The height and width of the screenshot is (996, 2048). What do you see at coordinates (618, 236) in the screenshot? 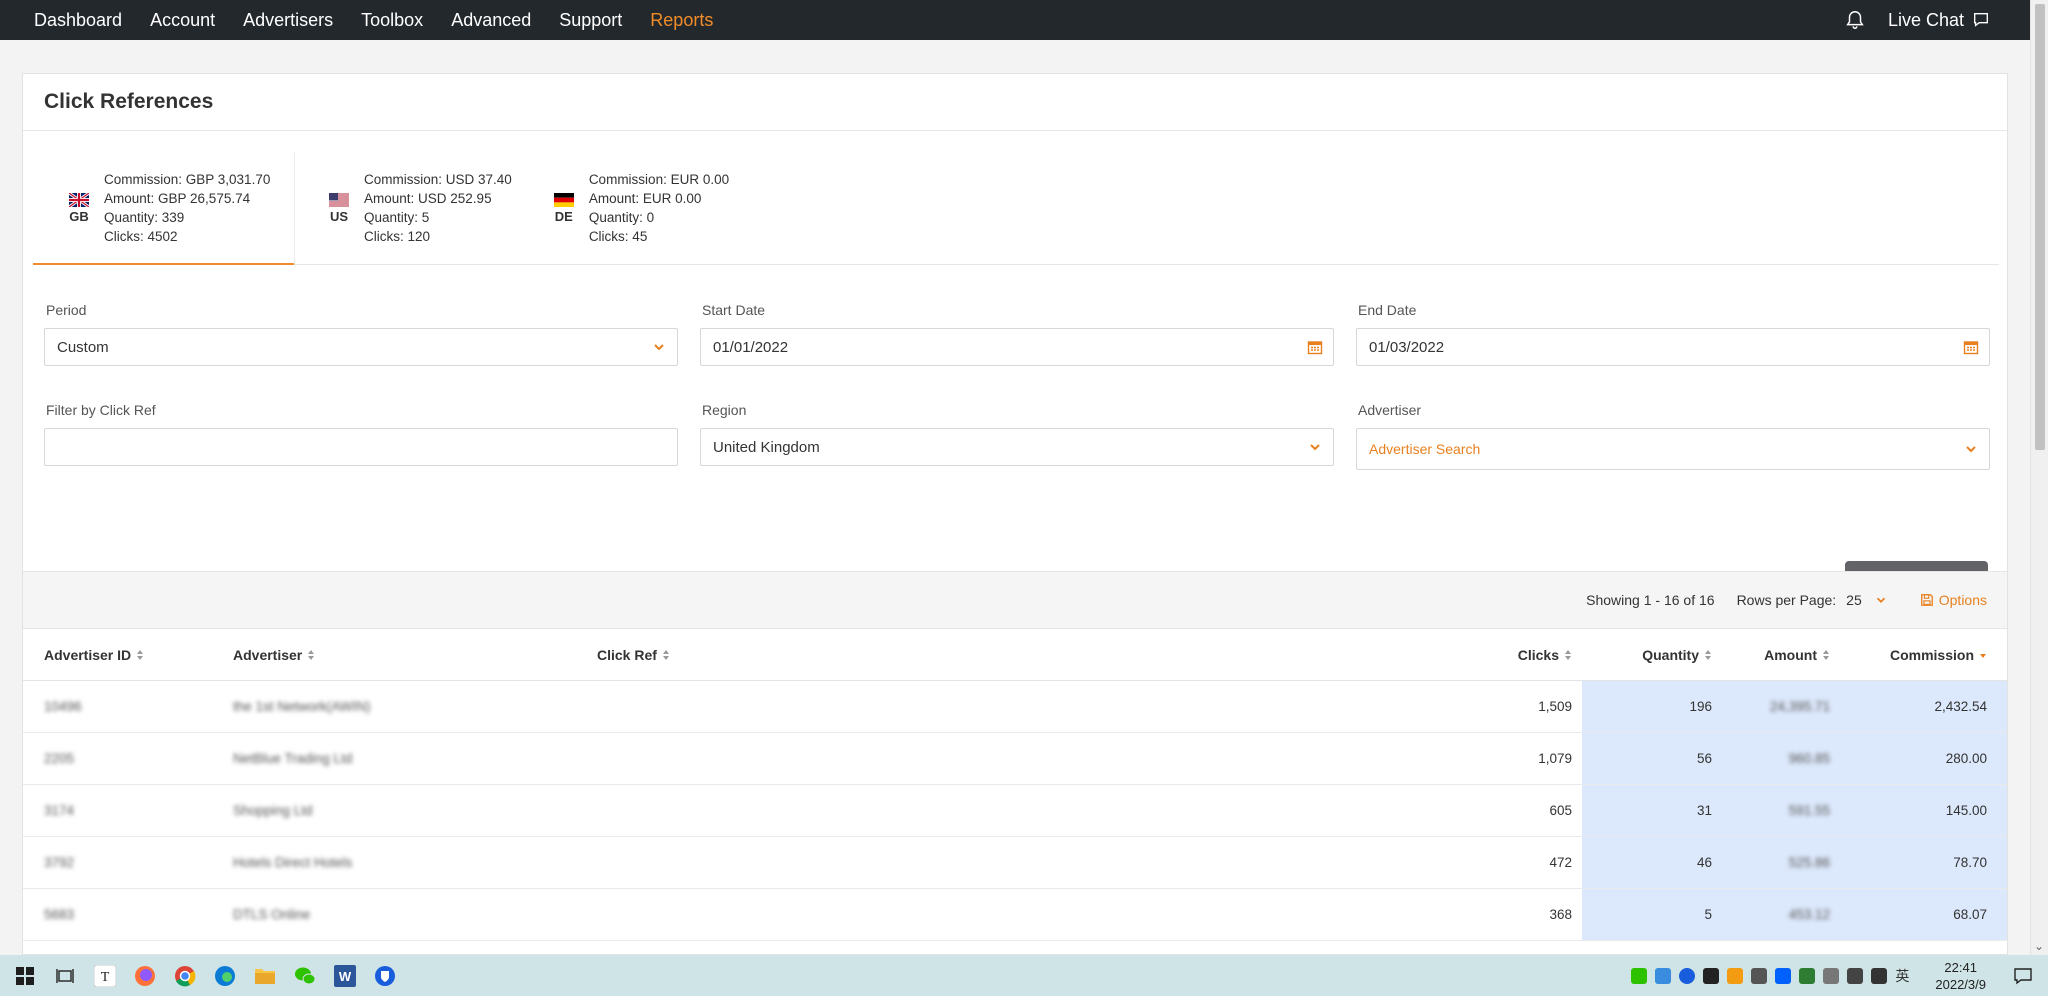
I see `region-clicks: Clicks: 45` at bounding box center [618, 236].